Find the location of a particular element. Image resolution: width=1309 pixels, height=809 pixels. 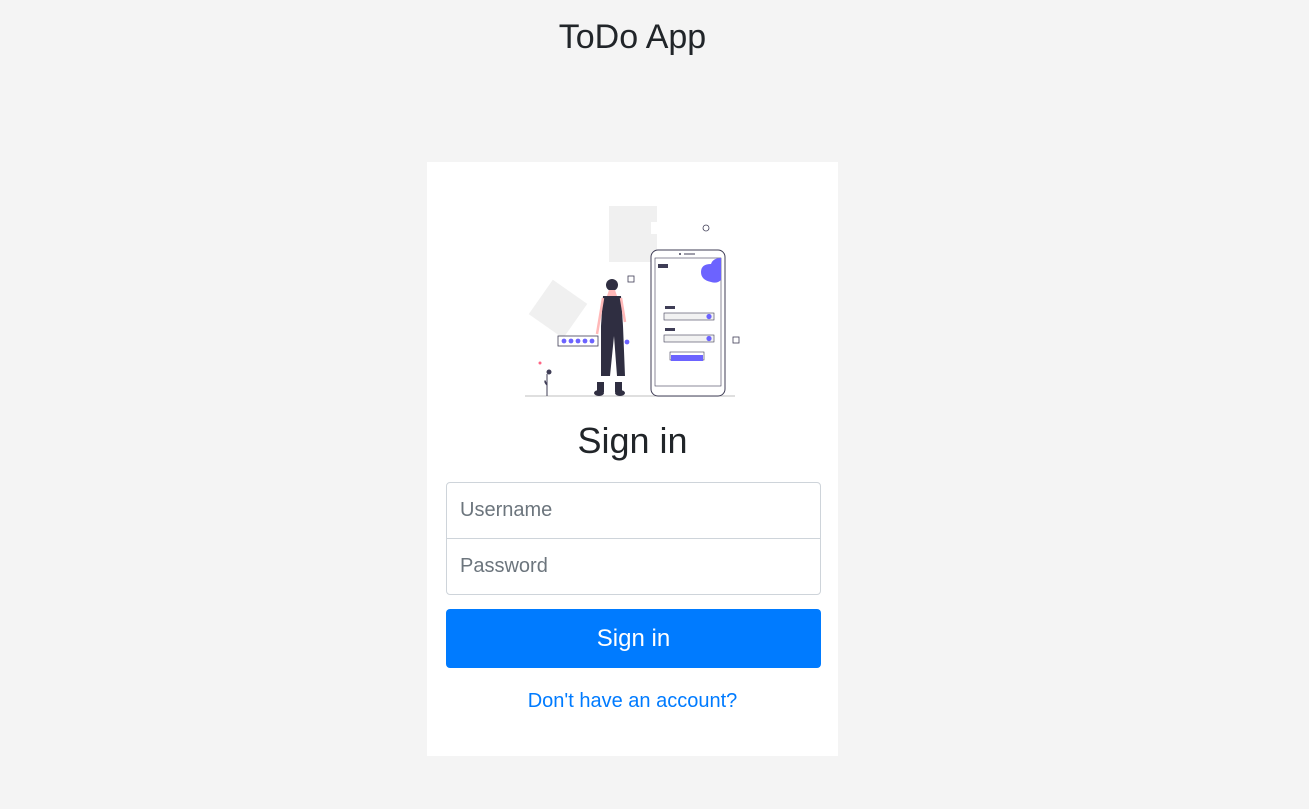

username-input is located at coordinates (633, 510).